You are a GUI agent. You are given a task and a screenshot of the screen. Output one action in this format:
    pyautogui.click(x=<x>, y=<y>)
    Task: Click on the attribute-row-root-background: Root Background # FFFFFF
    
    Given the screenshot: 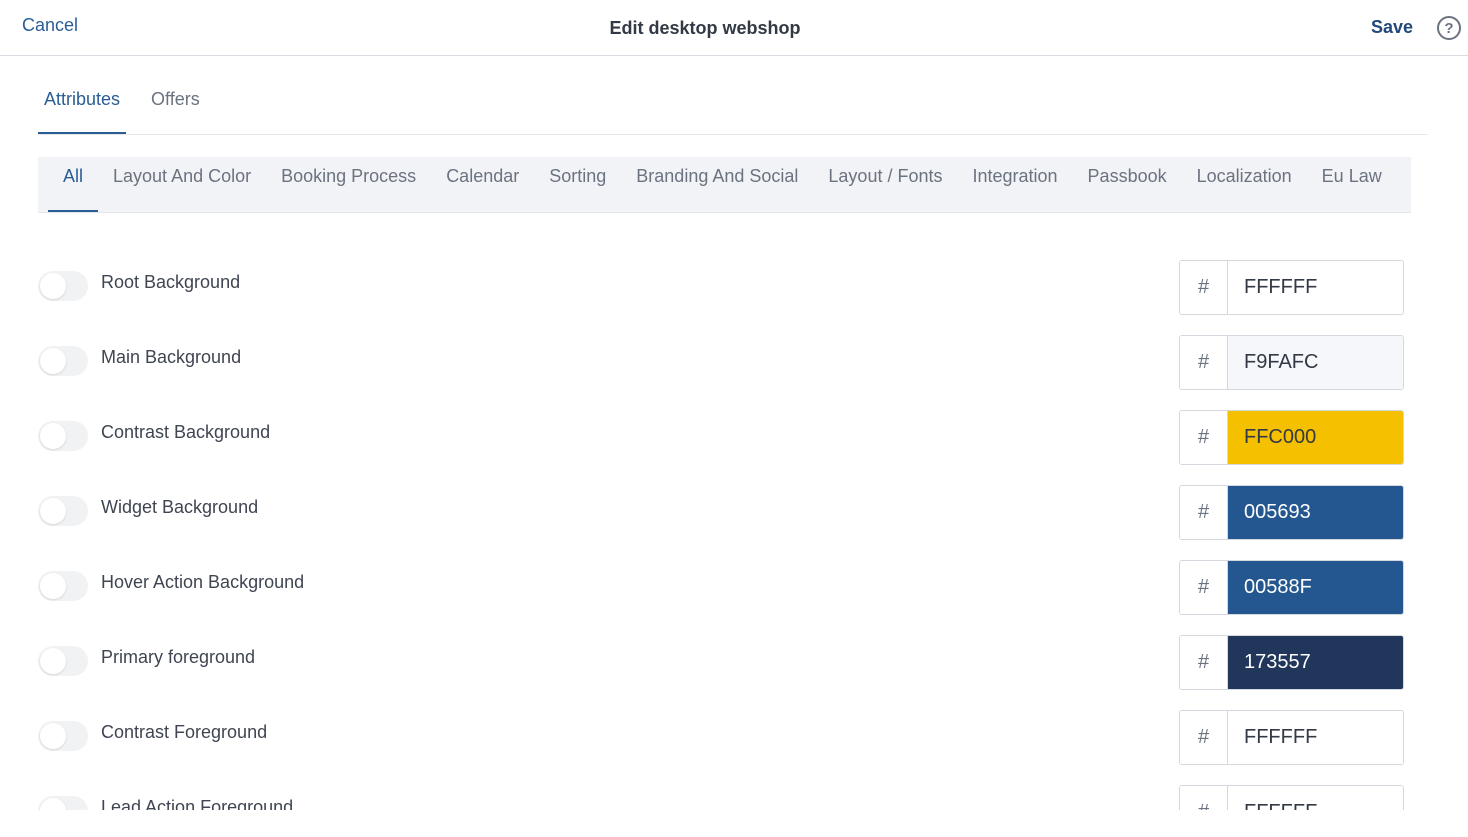 What is the action you would take?
    pyautogui.click(x=734, y=297)
    